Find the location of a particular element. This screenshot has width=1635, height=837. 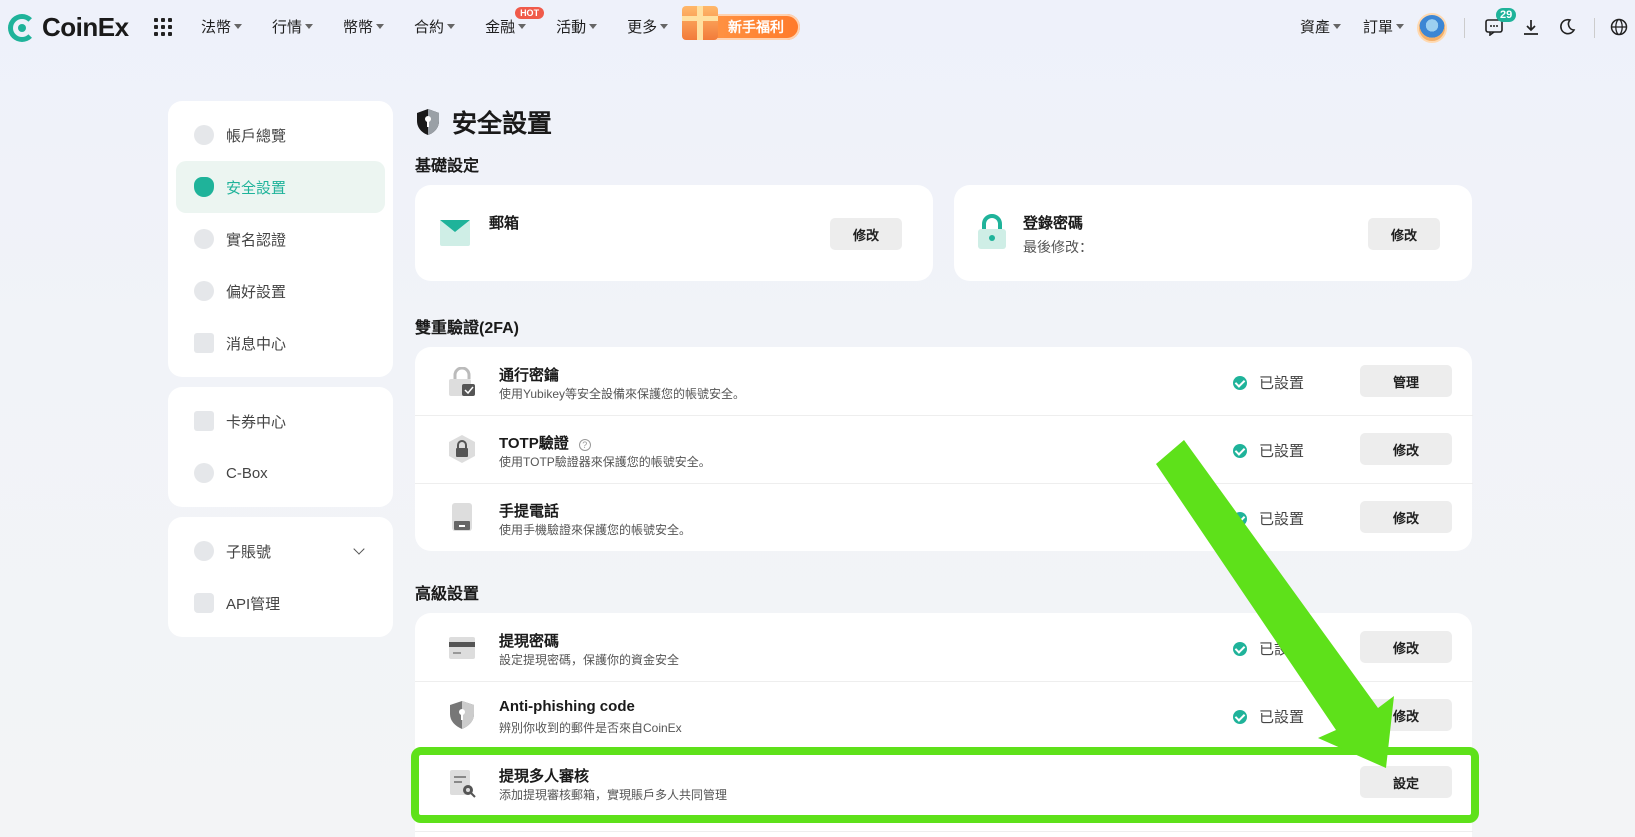

phone-icon is located at coordinates (462, 517).